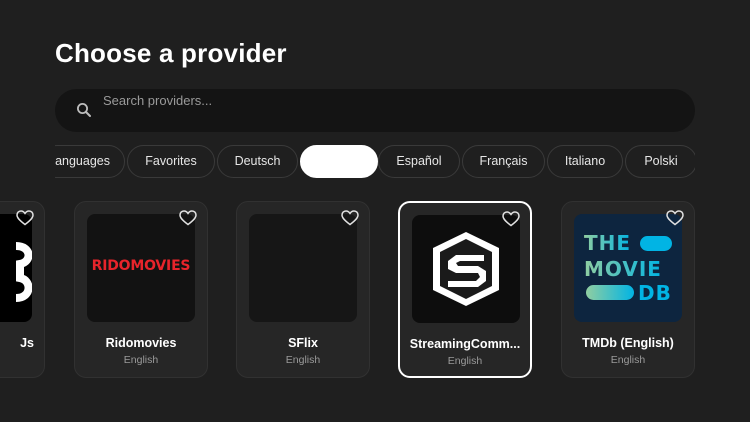  Describe the element at coordinates (27, 343) in the screenshot. I see `provider-name: Js` at that location.